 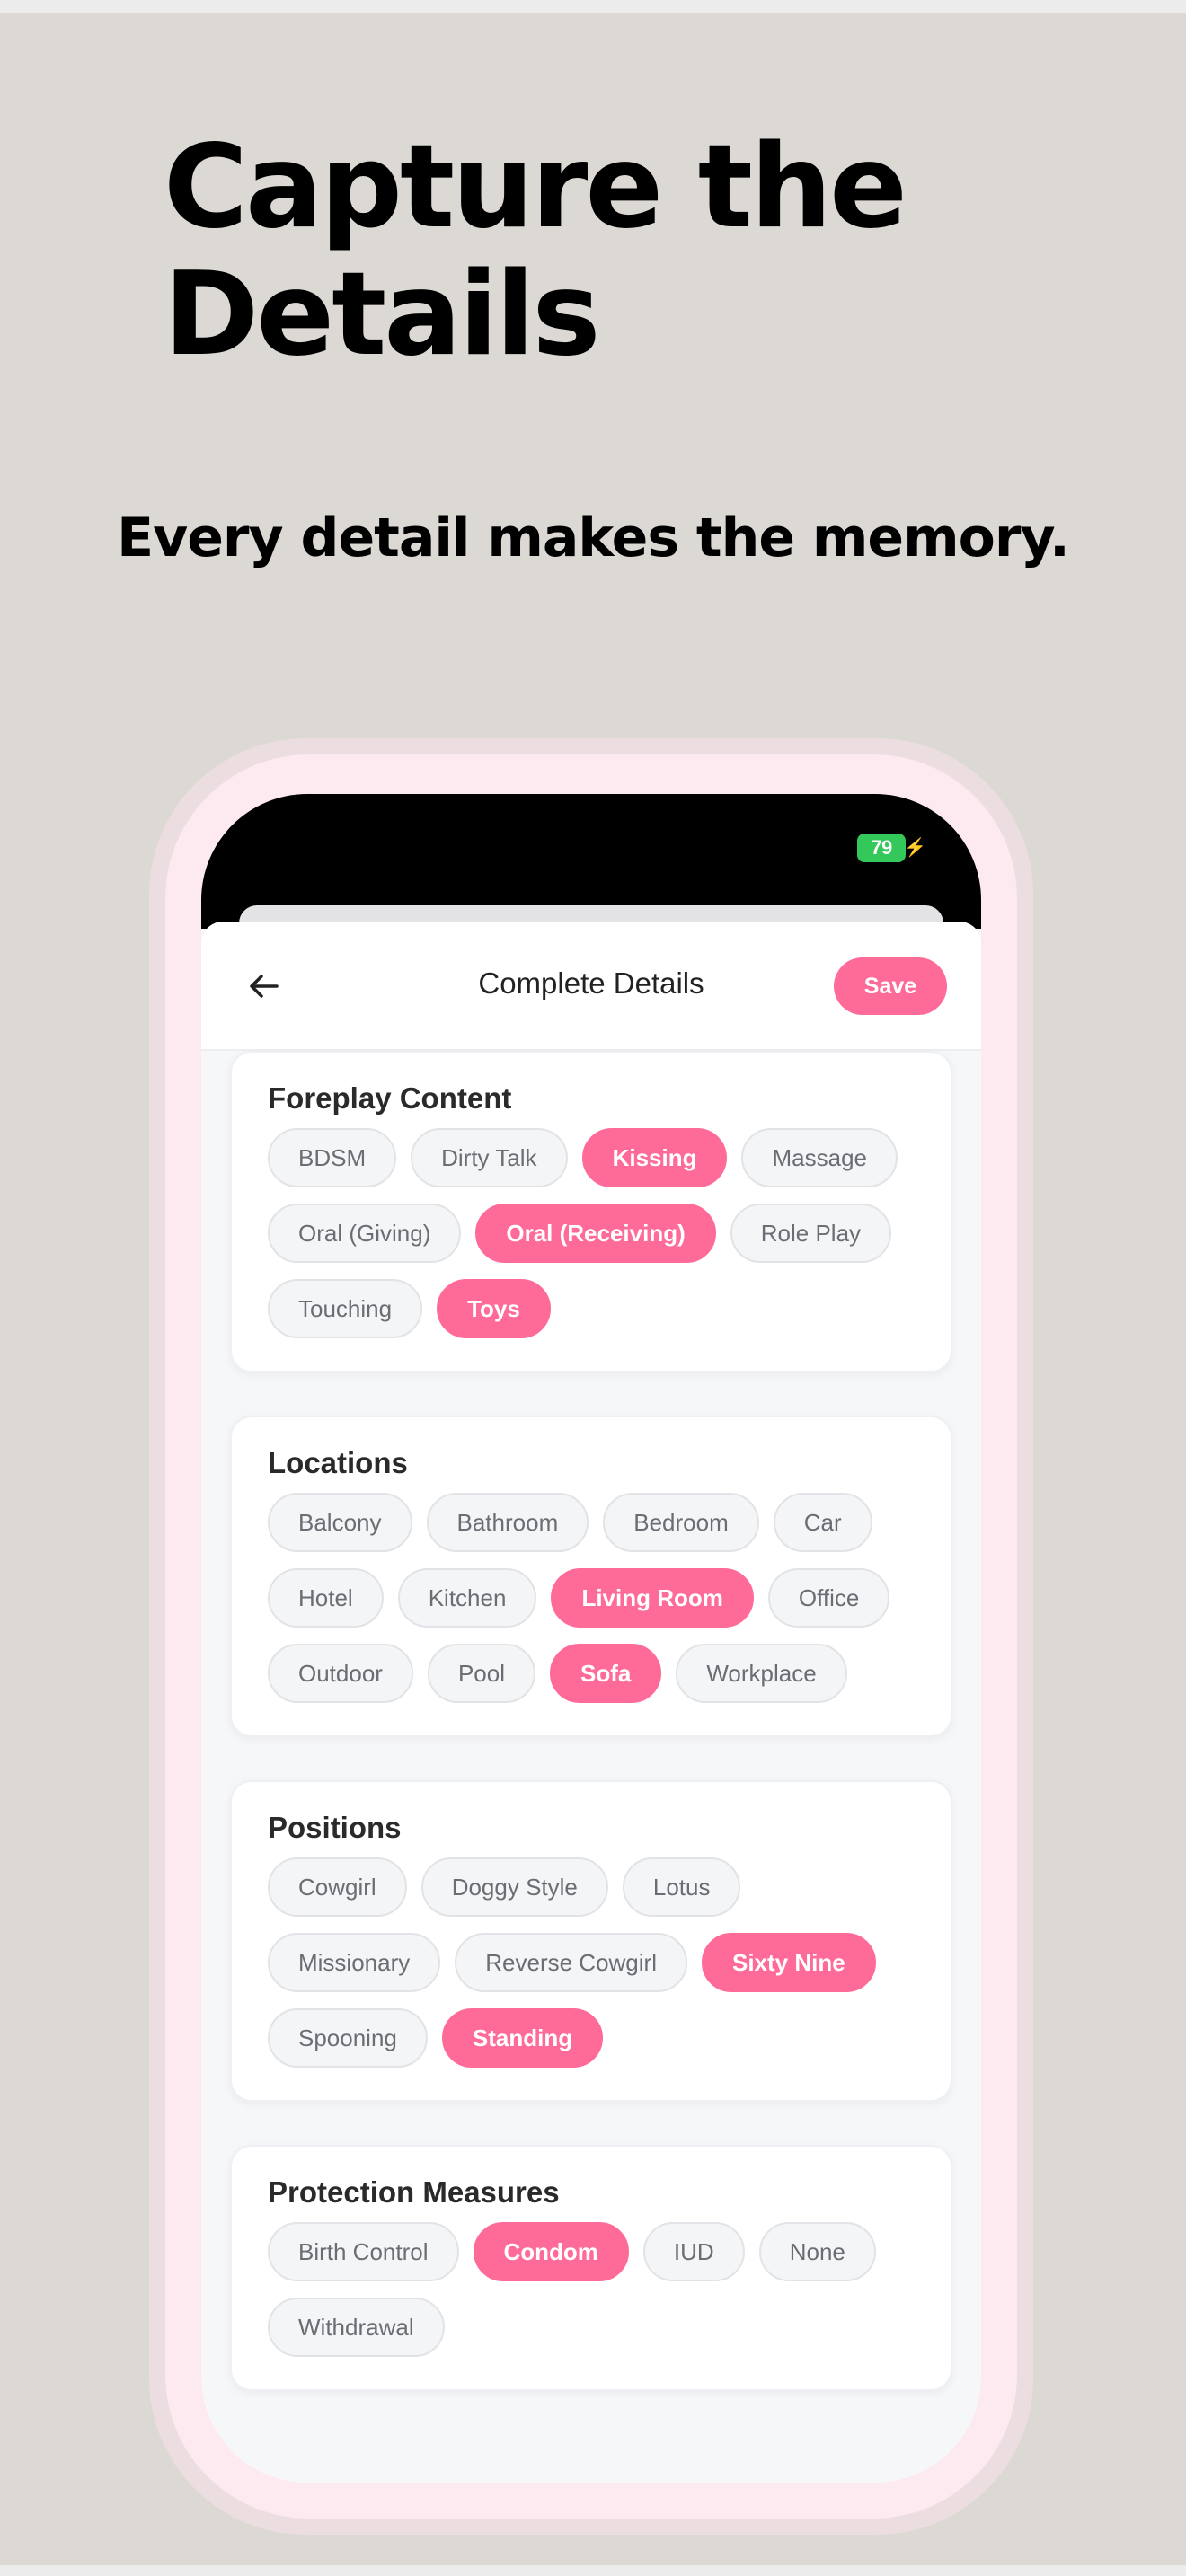 What do you see at coordinates (681, 1887) in the screenshot?
I see `option-chip-lotus: Lotus` at bounding box center [681, 1887].